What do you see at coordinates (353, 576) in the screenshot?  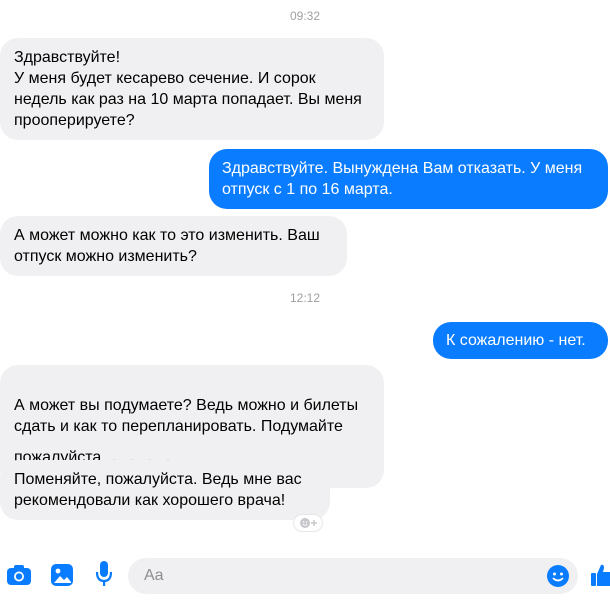 I see `message-input: Aa` at bounding box center [353, 576].